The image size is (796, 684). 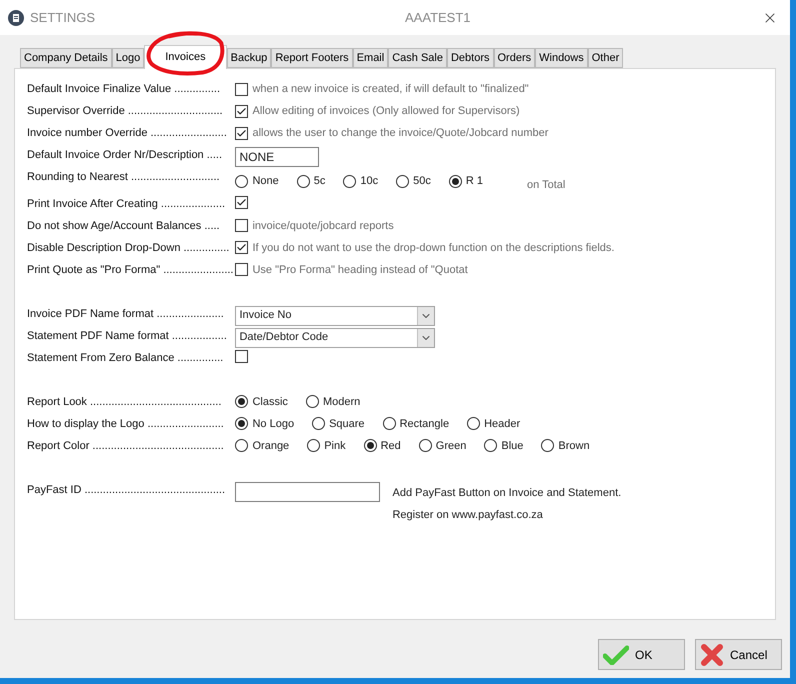 What do you see at coordinates (417, 58) in the screenshot?
I see `tab: Cash Sale` at bounding box center [417, 58].